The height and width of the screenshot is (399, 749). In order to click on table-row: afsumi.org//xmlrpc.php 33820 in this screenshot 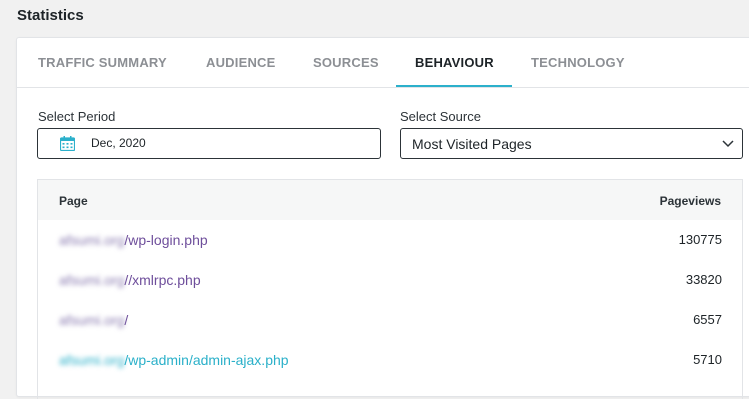, I will do `click(390, 280)`.